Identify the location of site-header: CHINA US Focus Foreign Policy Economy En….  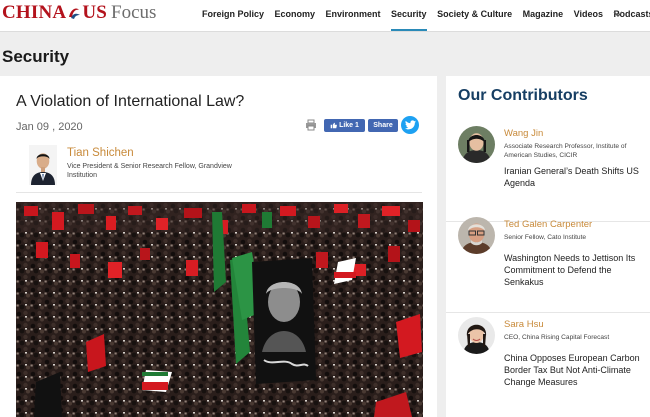
(325, 16).